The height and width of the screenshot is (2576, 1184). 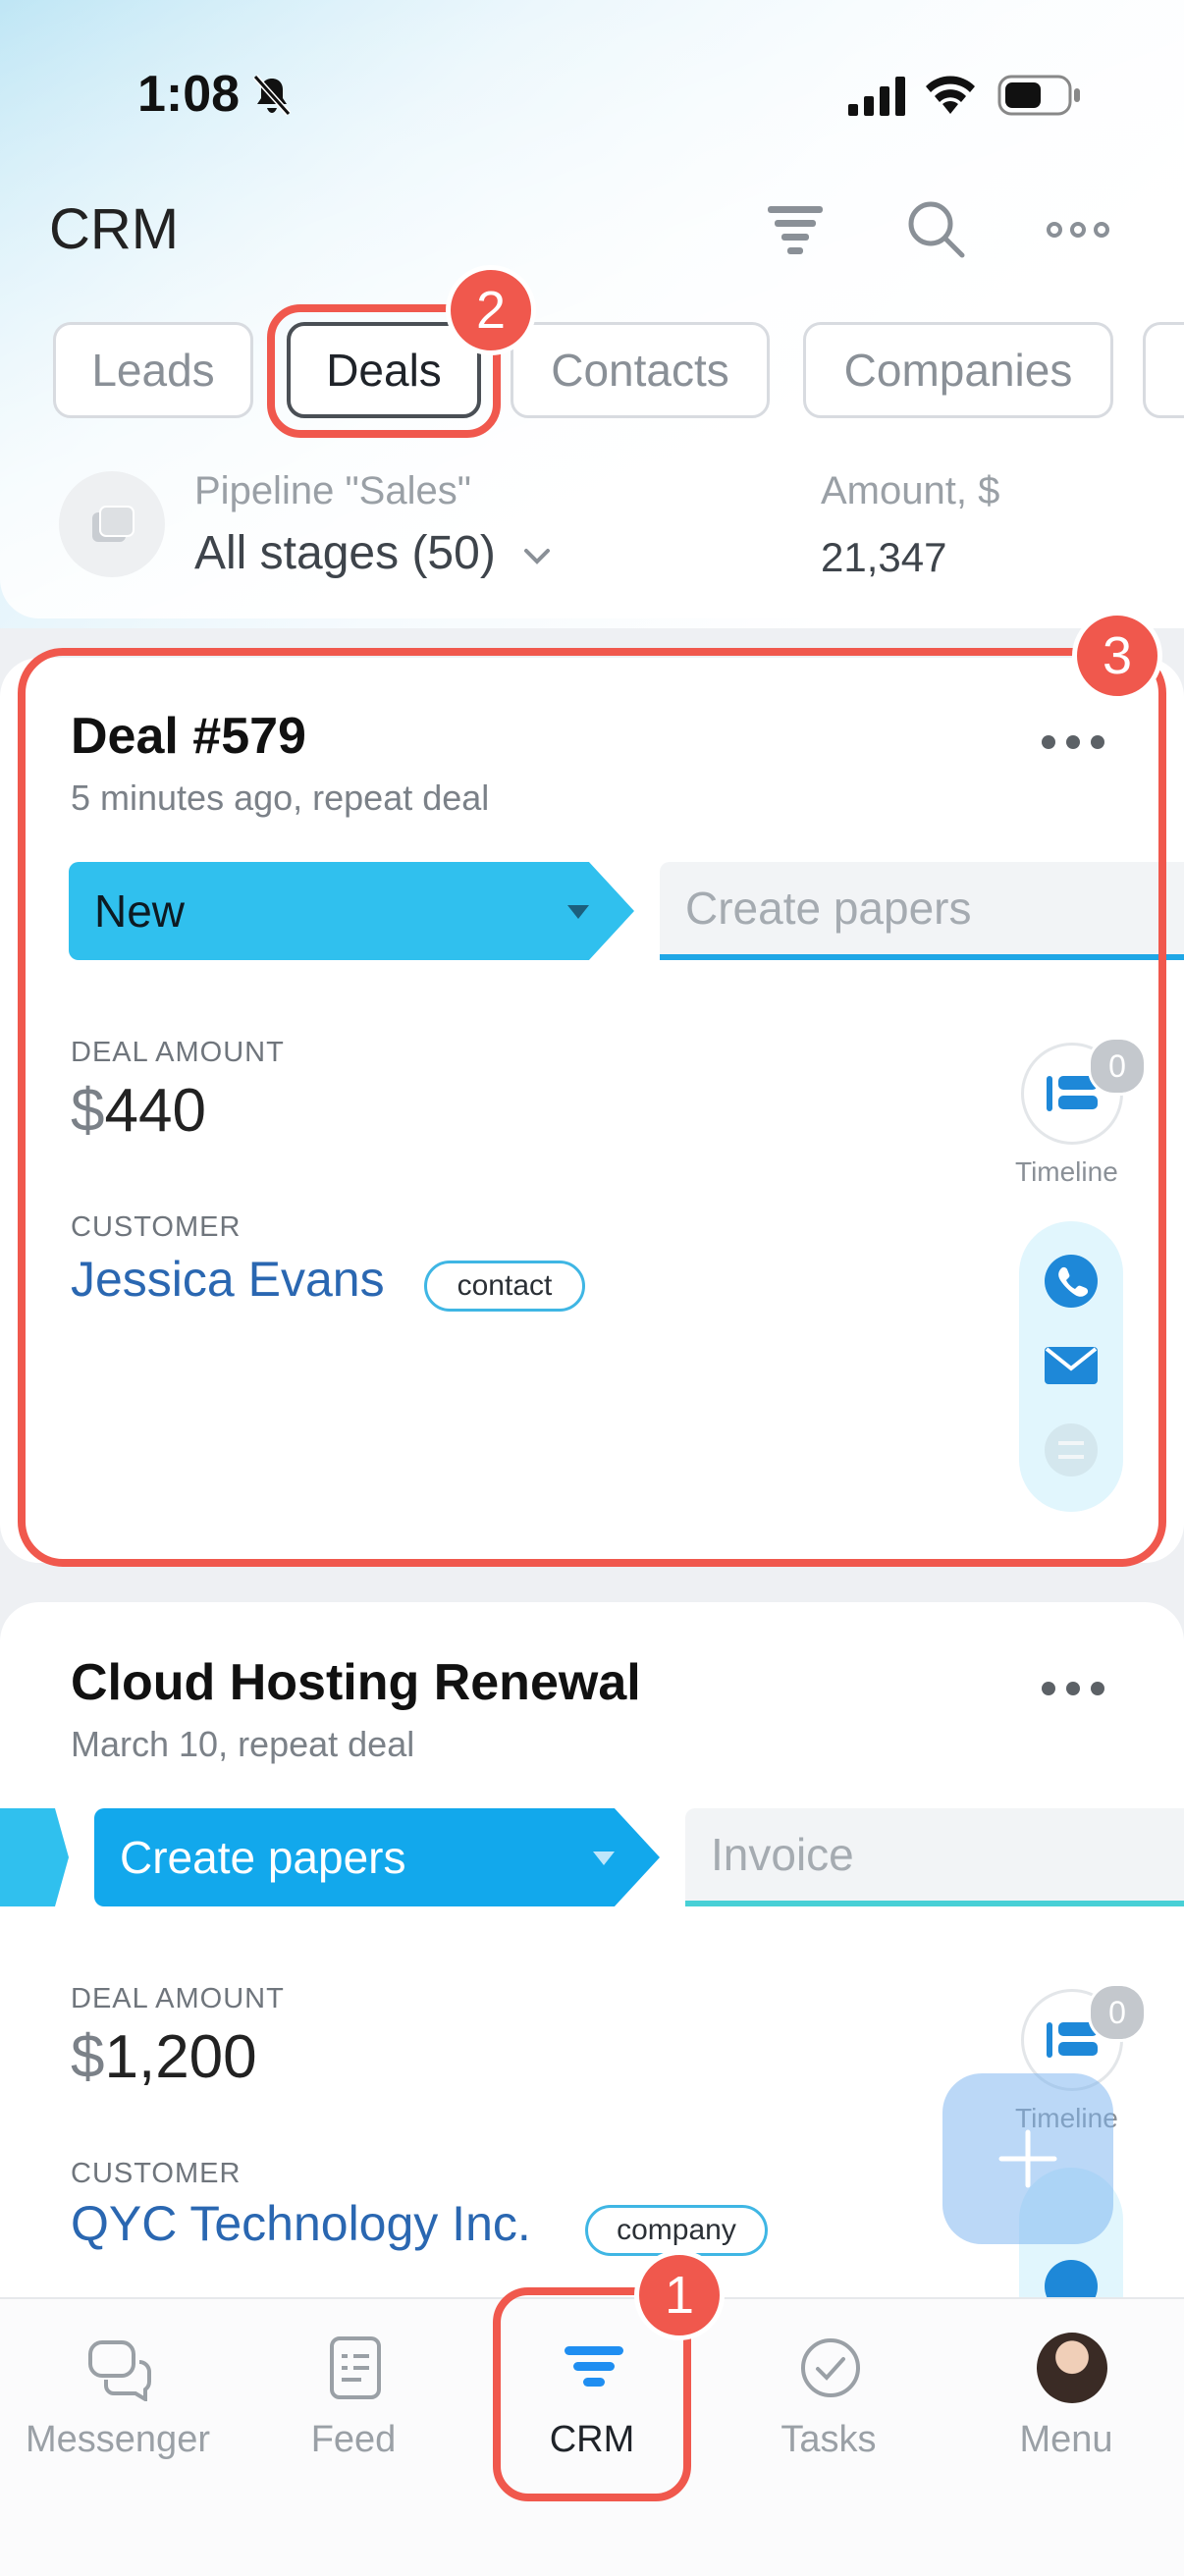 What do you see at coordinates (1117, 2012) in the screenshot?
I see `timeline-count-badge: 0` at bounding box center [1117, 2012].